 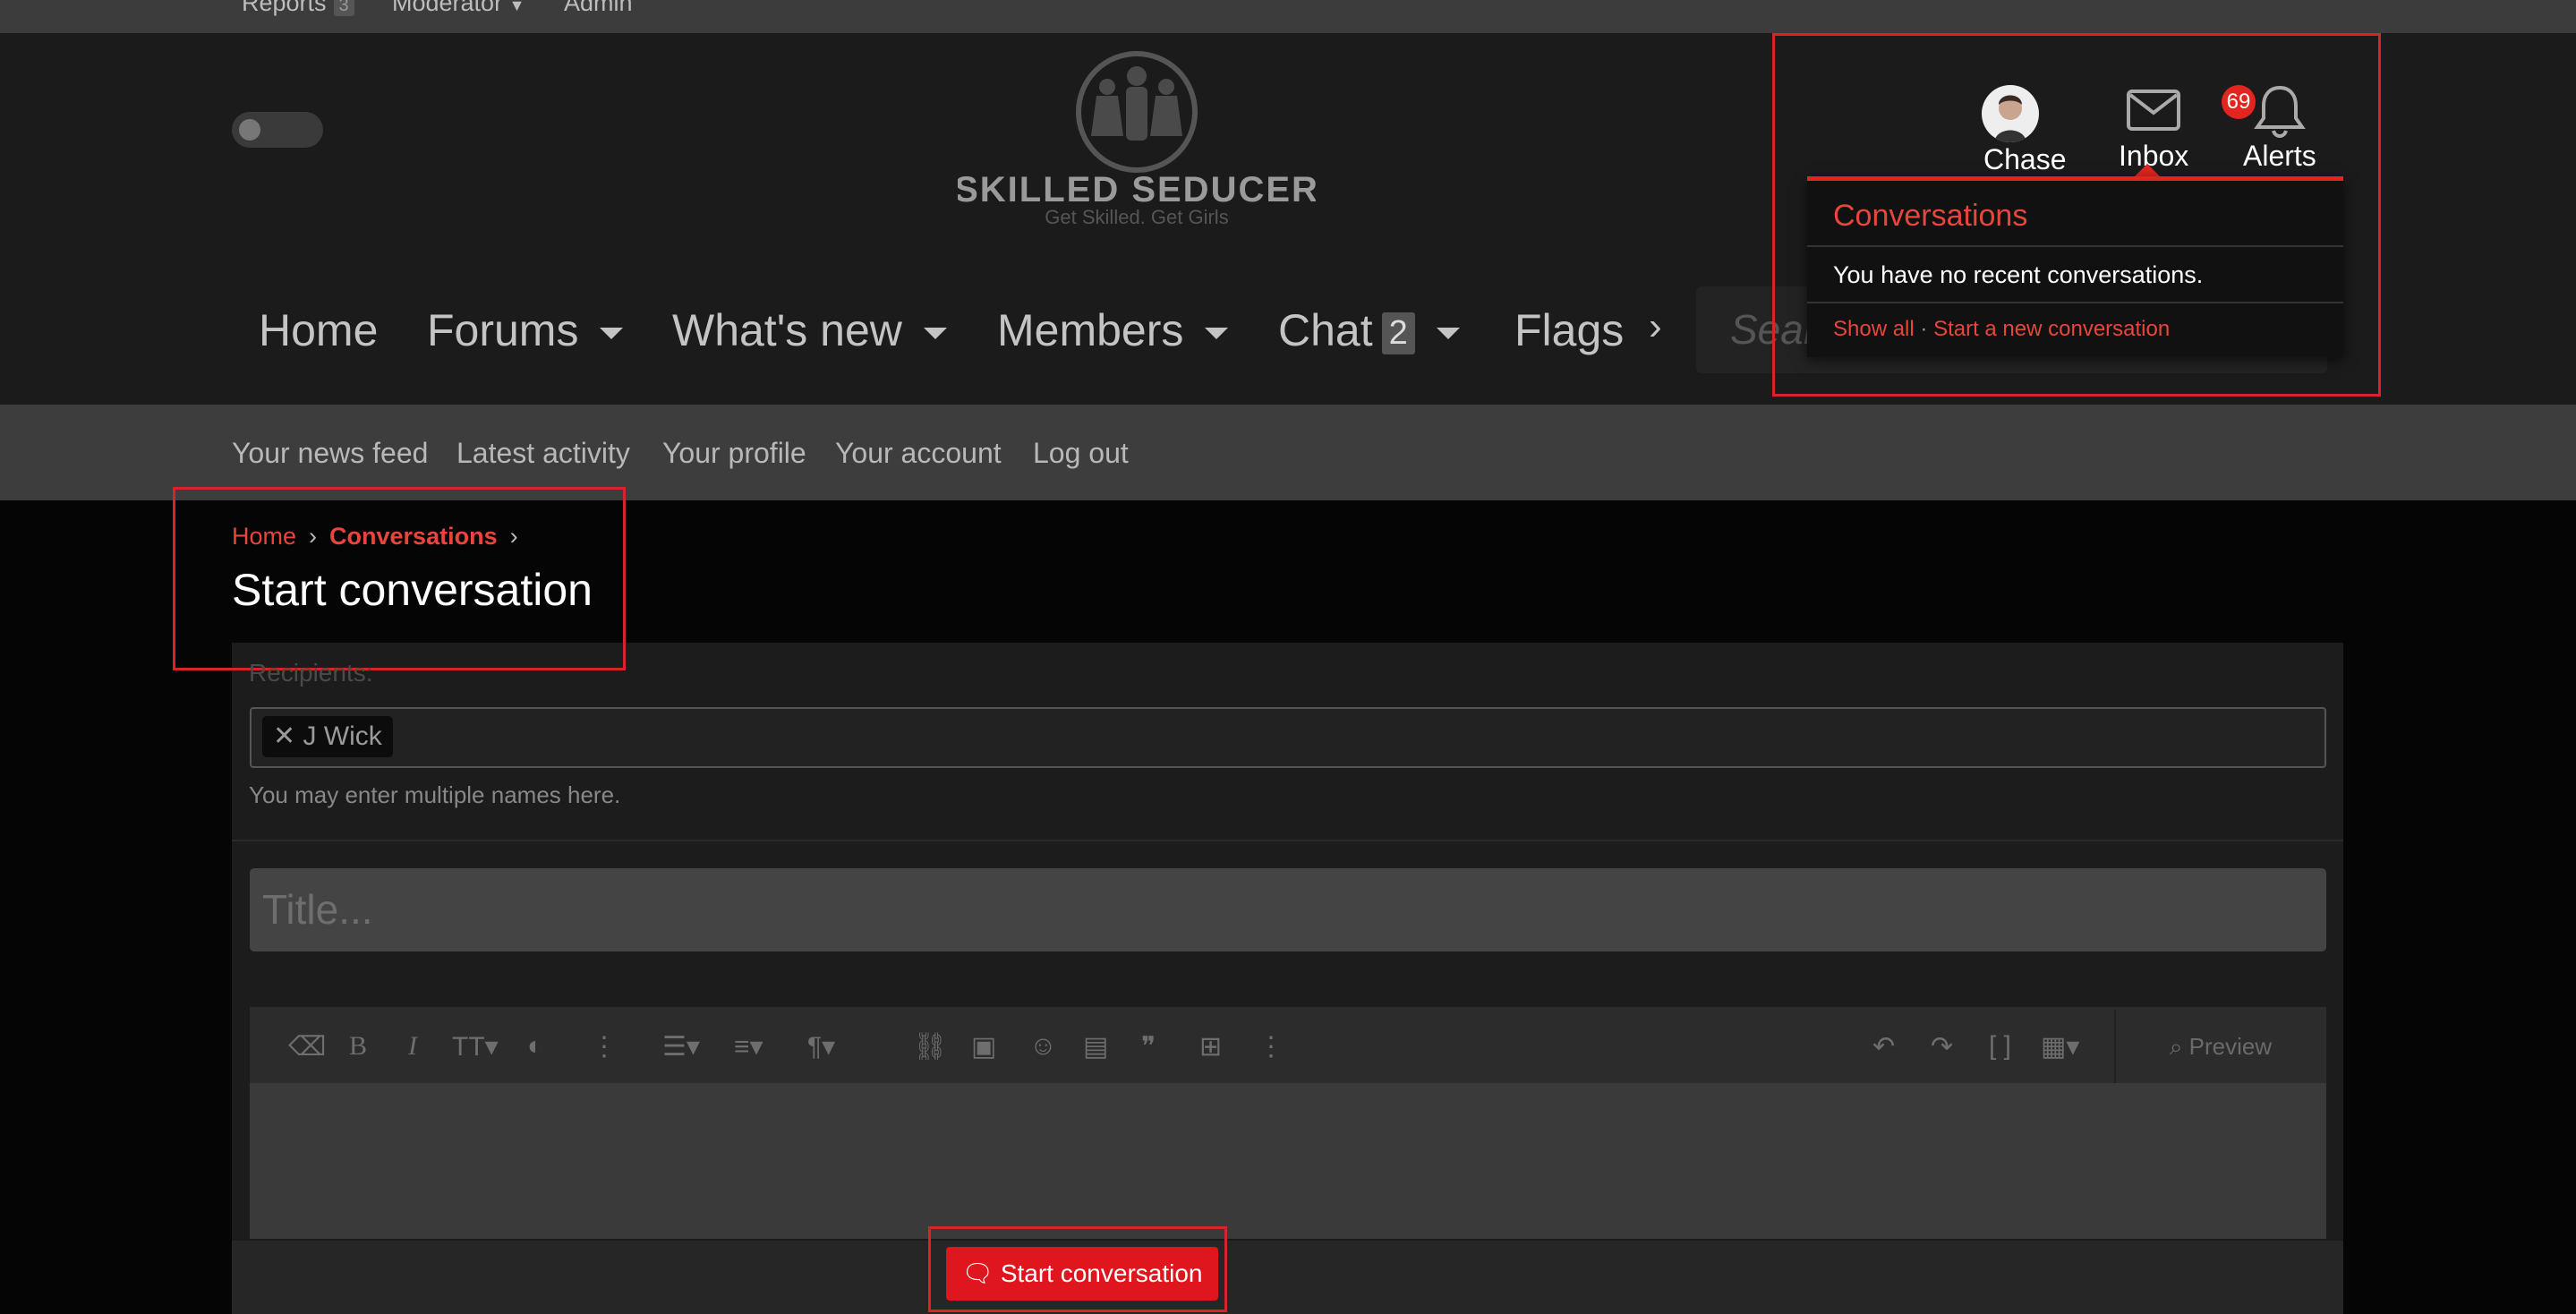 What do you see at coordinates (787, 330) in the screenshot?
I see `nav-tab-label: What's new` at bounding box center [787, 330].